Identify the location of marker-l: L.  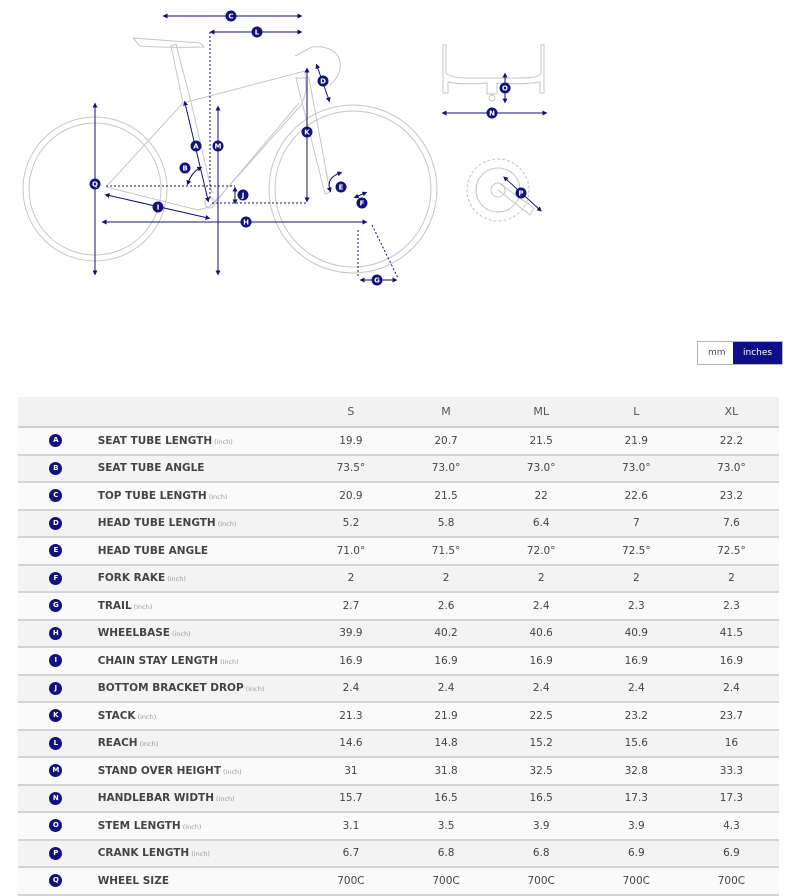
(257, 32).